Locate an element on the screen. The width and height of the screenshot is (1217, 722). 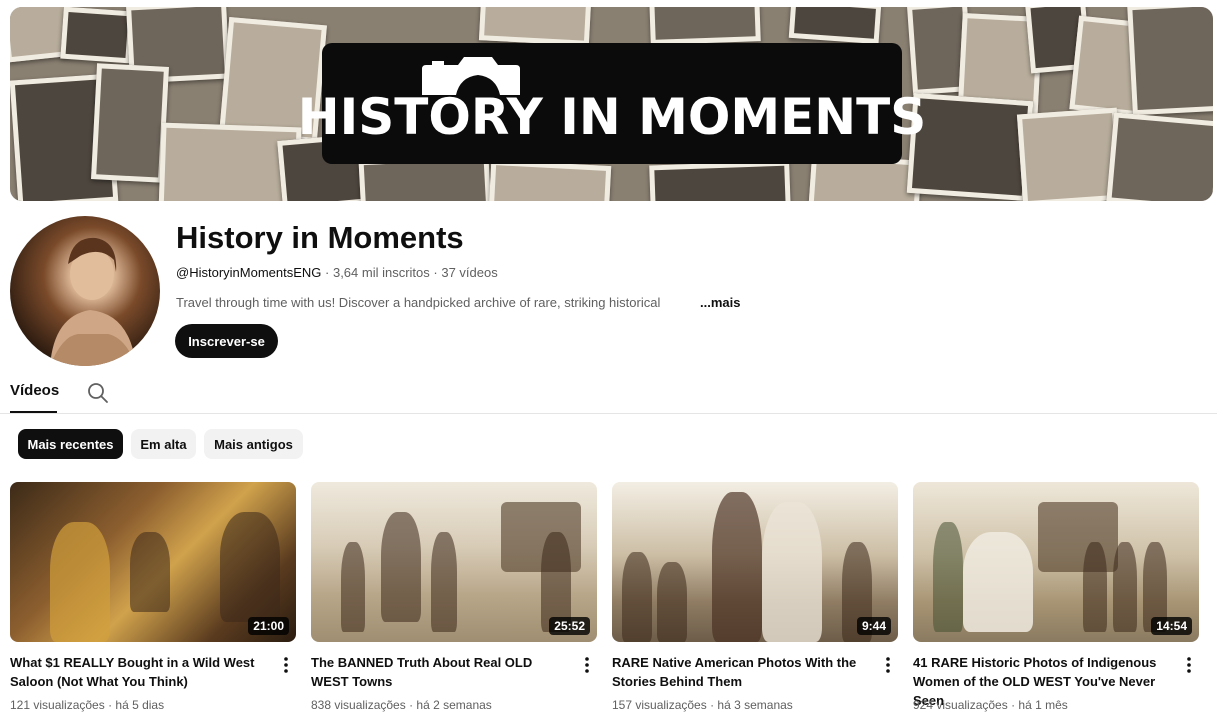
search-icon is located at coordinates (98, 393).